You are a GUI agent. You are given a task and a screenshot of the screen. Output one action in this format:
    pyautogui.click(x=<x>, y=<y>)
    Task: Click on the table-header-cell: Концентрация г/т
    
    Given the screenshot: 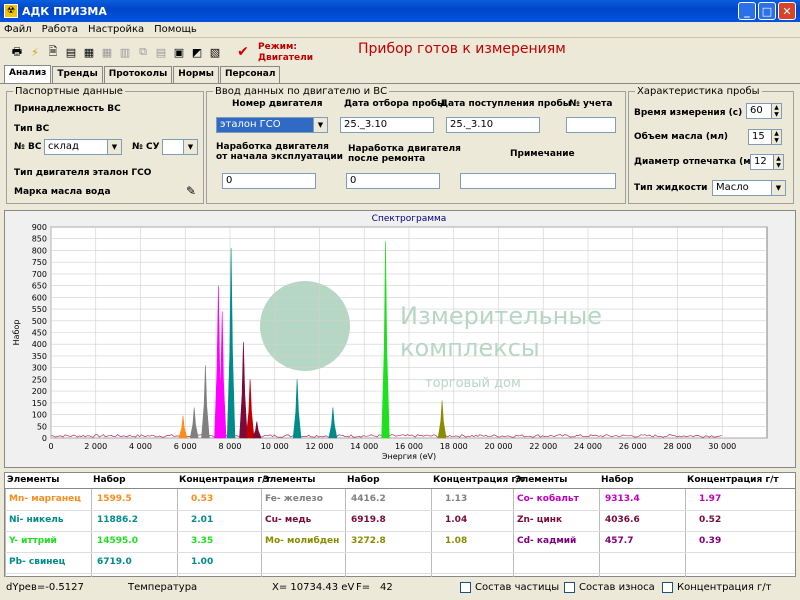 What is the action you would take?
    pyautogui.click(x=225, y=480)
    